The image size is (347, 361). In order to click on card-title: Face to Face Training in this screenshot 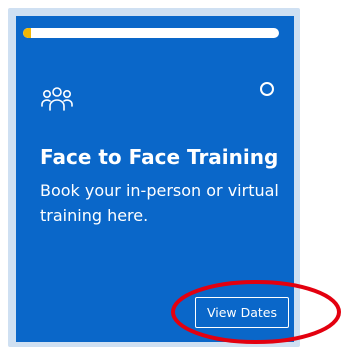, I will do `click(159, 157)`.